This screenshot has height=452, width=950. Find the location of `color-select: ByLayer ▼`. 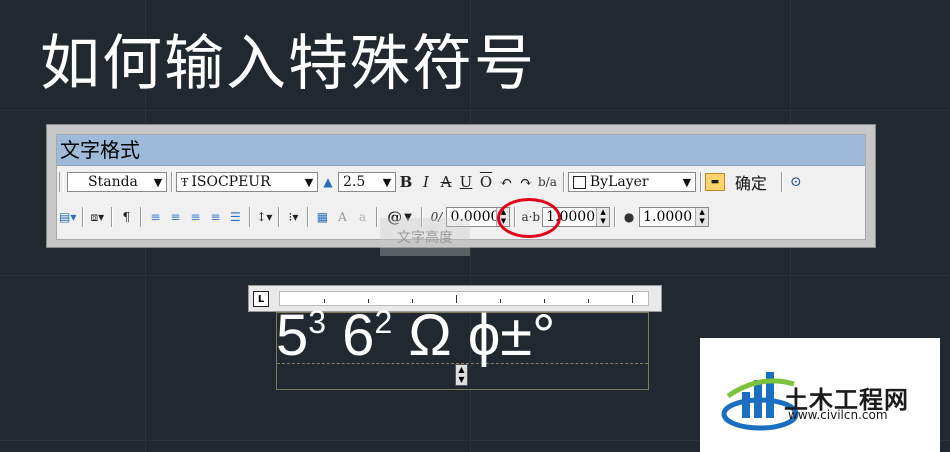

color-select: ByLayer ▼ is located at coordinates (631, 182).